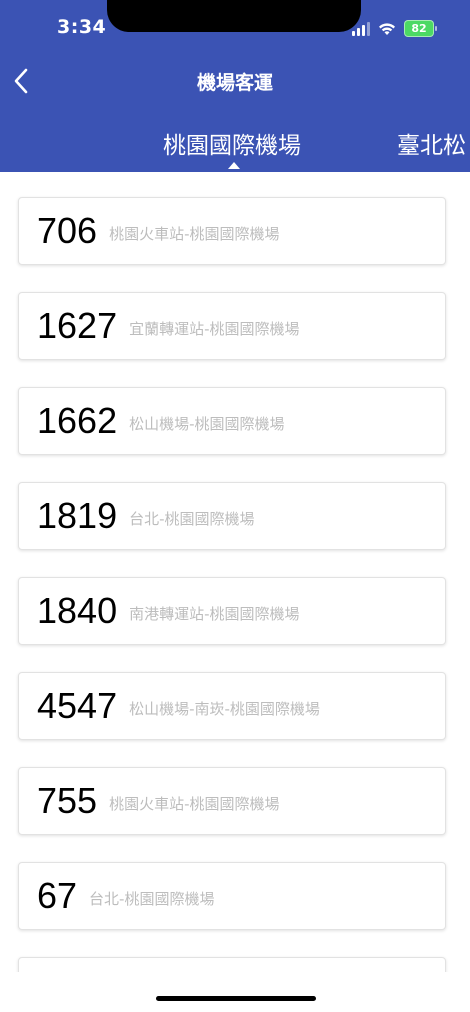  What do you see at coordinates (224, 708) in the screenshot?
I see `route-description: 松山機場-南崁-桃園國際機場` at bounding box center [224, 708].